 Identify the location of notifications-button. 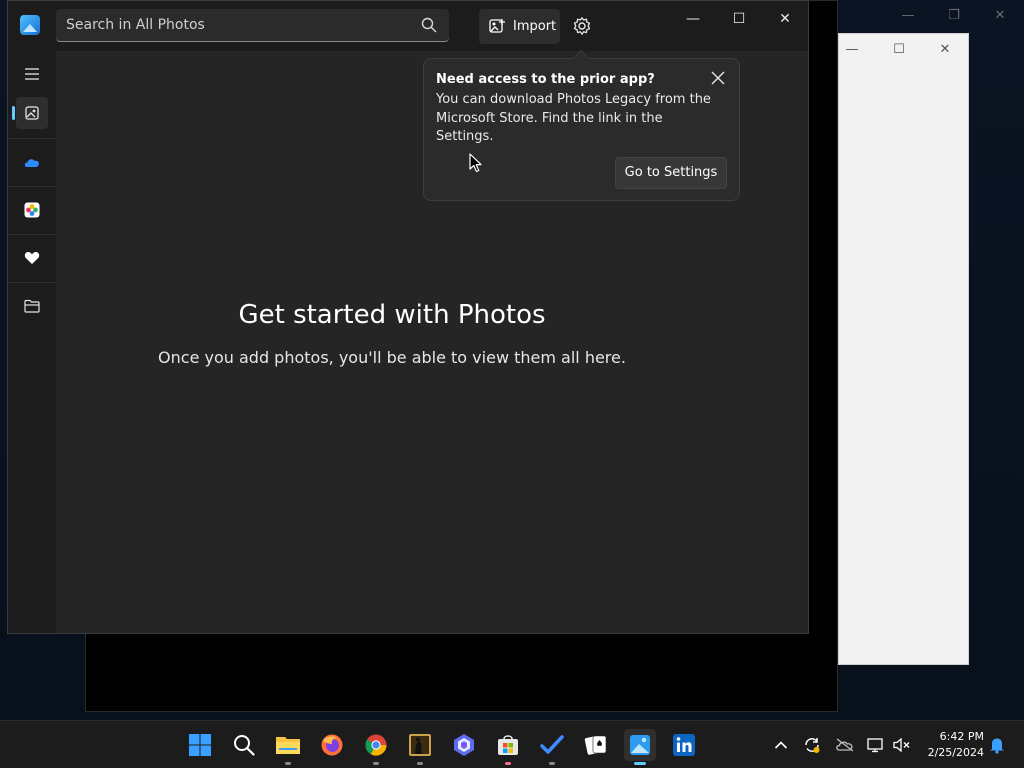
(997, 745).